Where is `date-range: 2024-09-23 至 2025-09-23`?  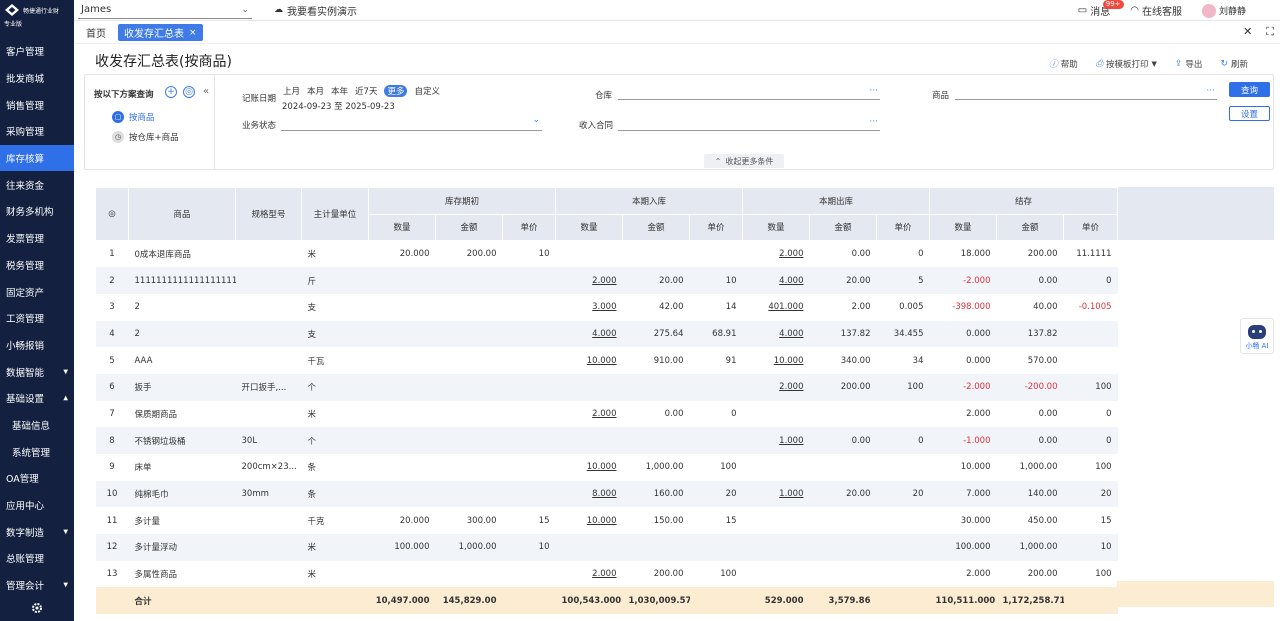 date-range: 2024-09-23 至 2025-09-23 is located at coordinates (338, 106).